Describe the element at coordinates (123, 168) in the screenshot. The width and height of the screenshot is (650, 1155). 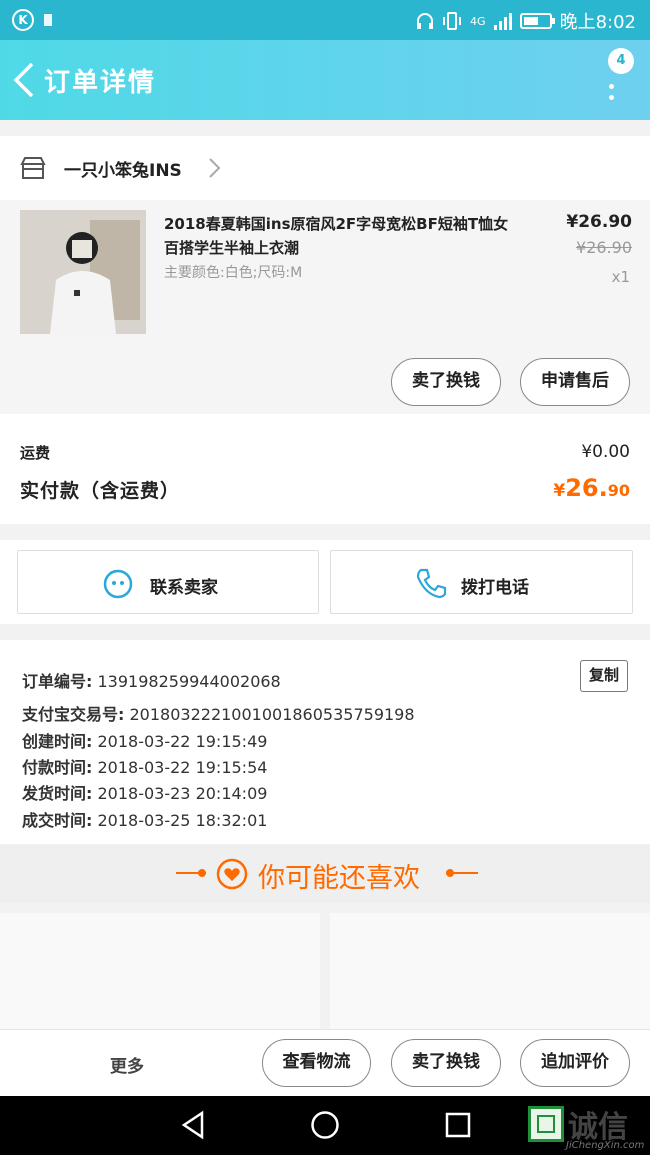
I see `shop-name: 一只小笨兔INS` at that location.